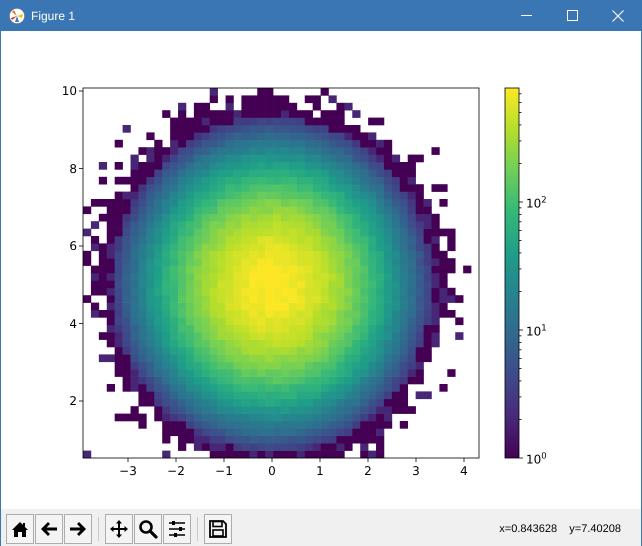 Image resolution: width=642 pixels, height=546 pixels. I want to click on save-button, so click(218, 529).